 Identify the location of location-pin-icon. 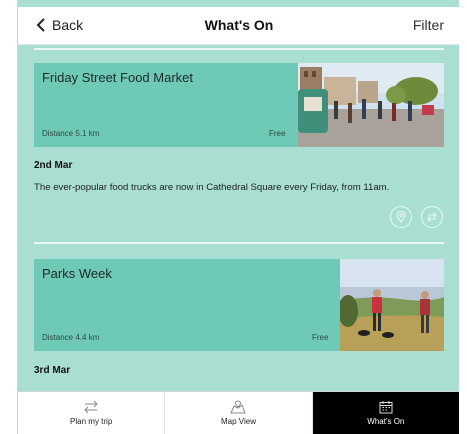
(401, 217).